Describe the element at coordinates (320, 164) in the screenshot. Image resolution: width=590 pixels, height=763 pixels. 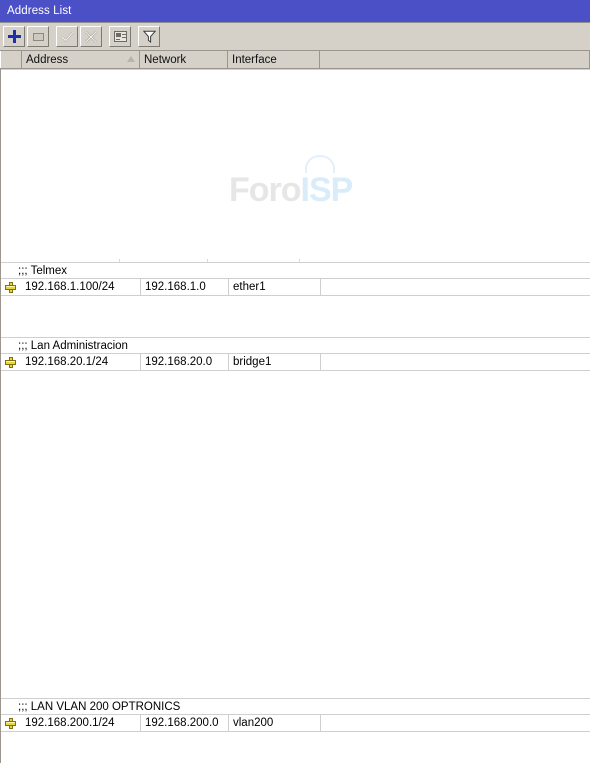
I see `watermark-arc-icon` at that location.